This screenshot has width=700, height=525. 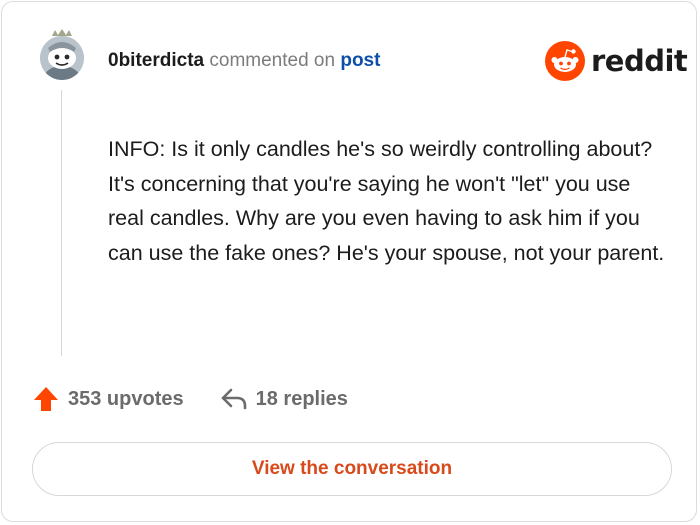 What do you see at coordinates (565, 61) in the screenshot?
I see `reddit-snoo-icon` at bounding box center [565, 61].